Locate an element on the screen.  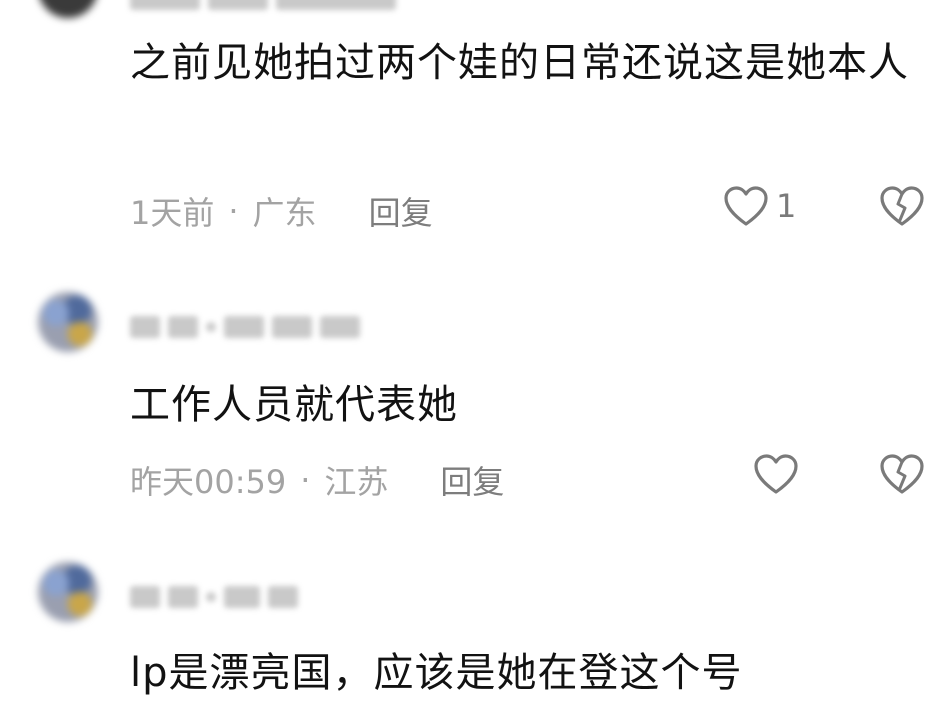
comment-text: 之前见她拍过两个娃的日常还说这是她本人 is located at coordinates (519, 63).